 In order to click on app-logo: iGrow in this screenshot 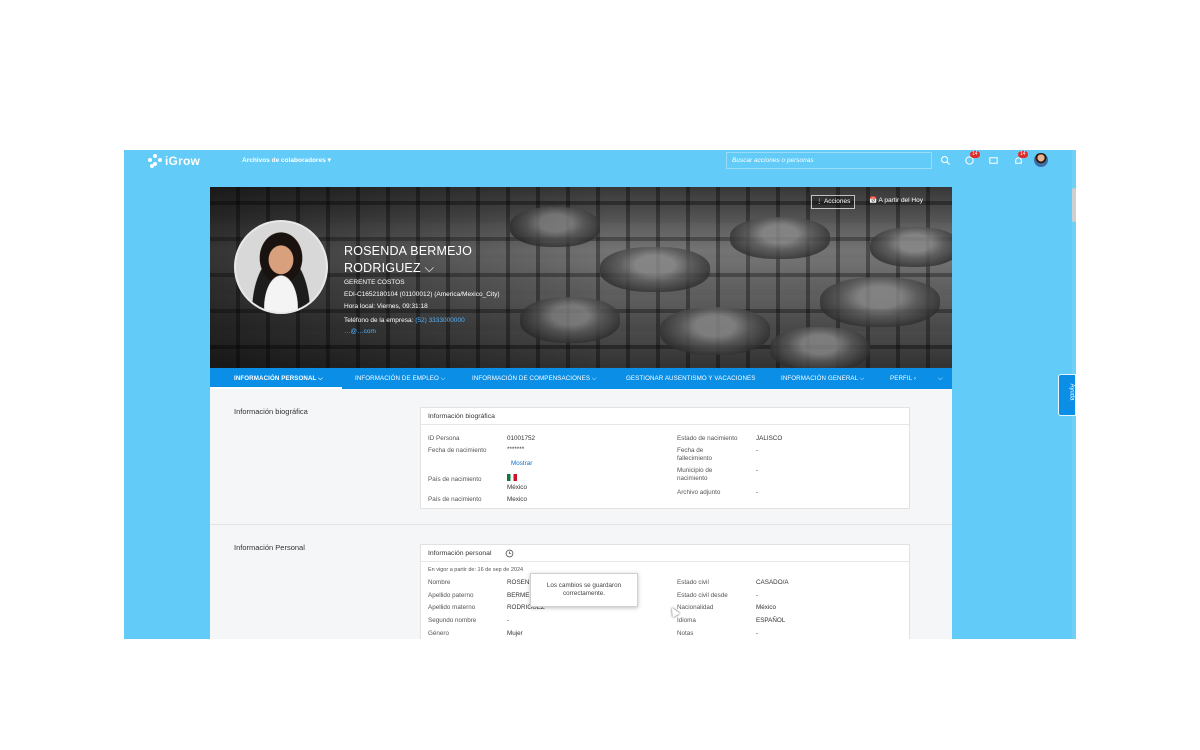, I will do `click(174, 161)`.